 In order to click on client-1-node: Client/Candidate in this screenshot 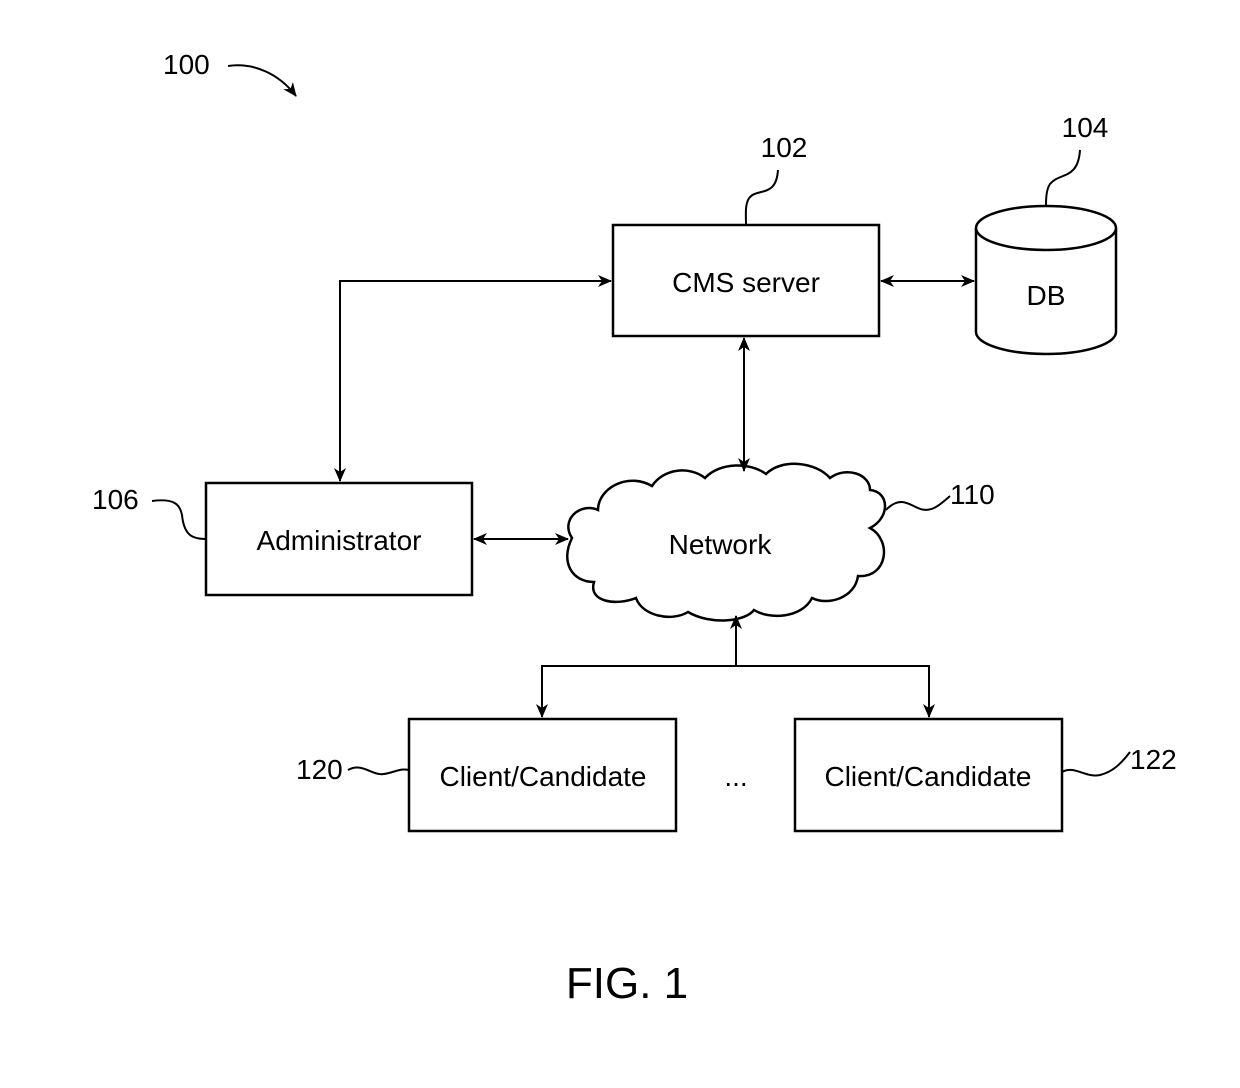, I will do `click(542, 775)`.